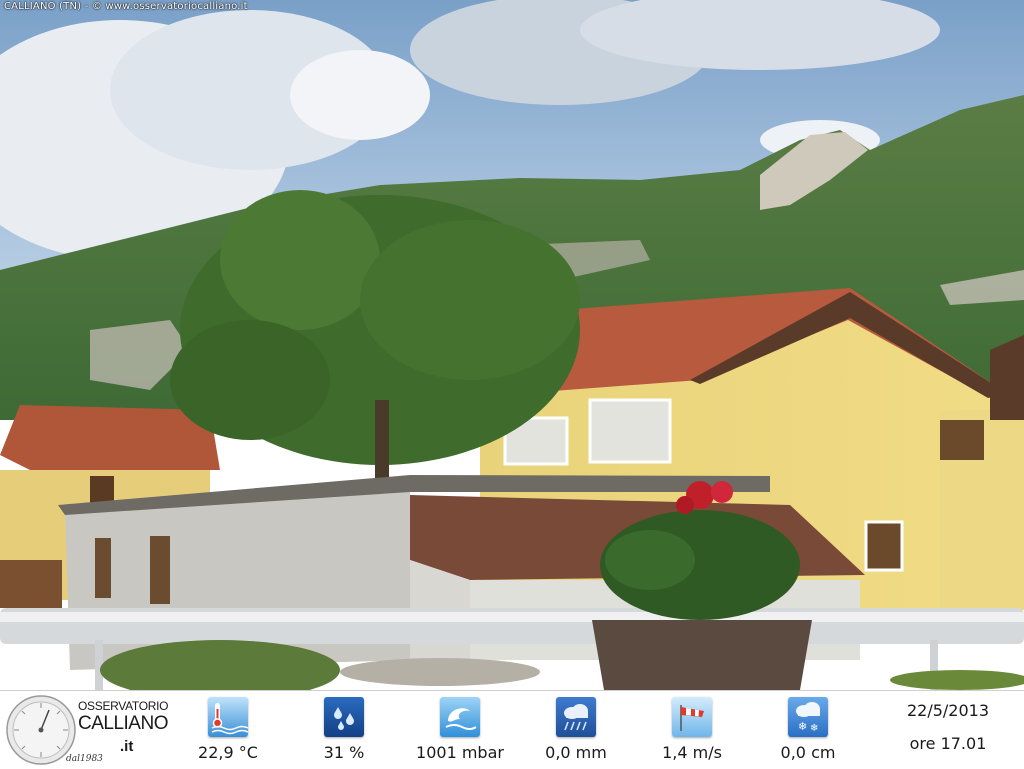 The width and height of the screenshot is (1024, 769). Describe the element at coordinates (460, 752) in the screenshot. I see `pressure-value: 1001 mbar` at that location.